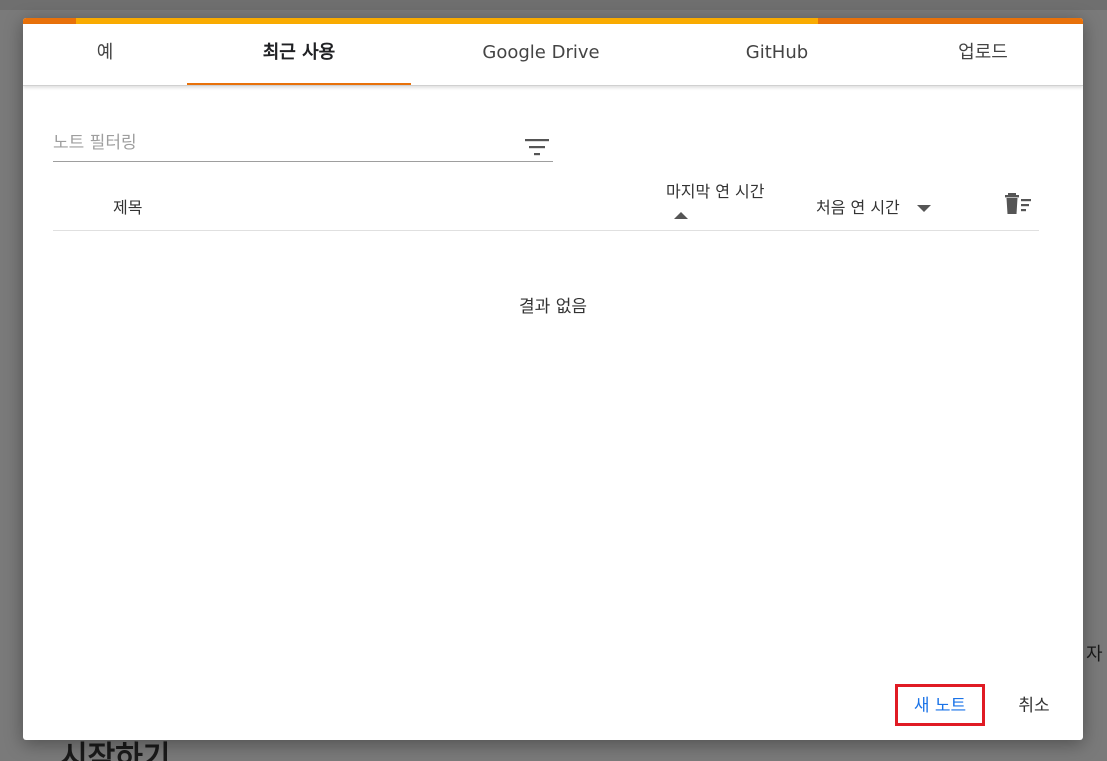 Image resolution: width=1107 pixels, height=761 pixels. I want to click on arrow-down-icon, so click(923, 208).